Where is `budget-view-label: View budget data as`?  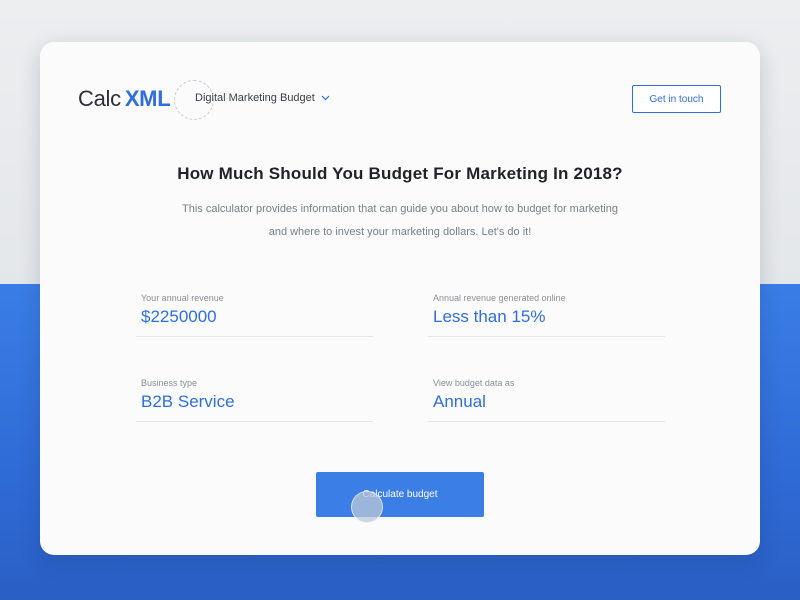 budget-view-label: View budget data as is located at coordinates (474, 383).